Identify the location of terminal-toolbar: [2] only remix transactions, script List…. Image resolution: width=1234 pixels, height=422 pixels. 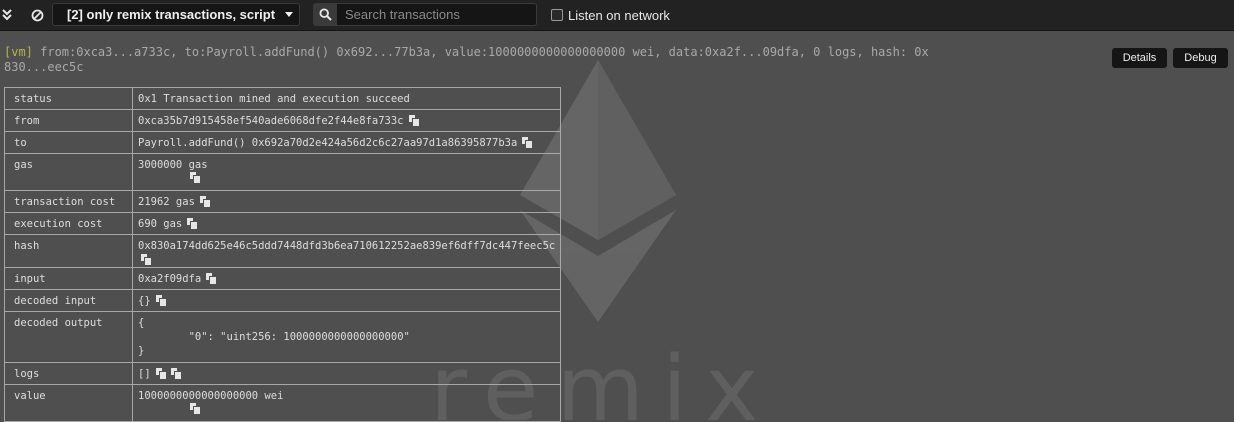
(617, 15).